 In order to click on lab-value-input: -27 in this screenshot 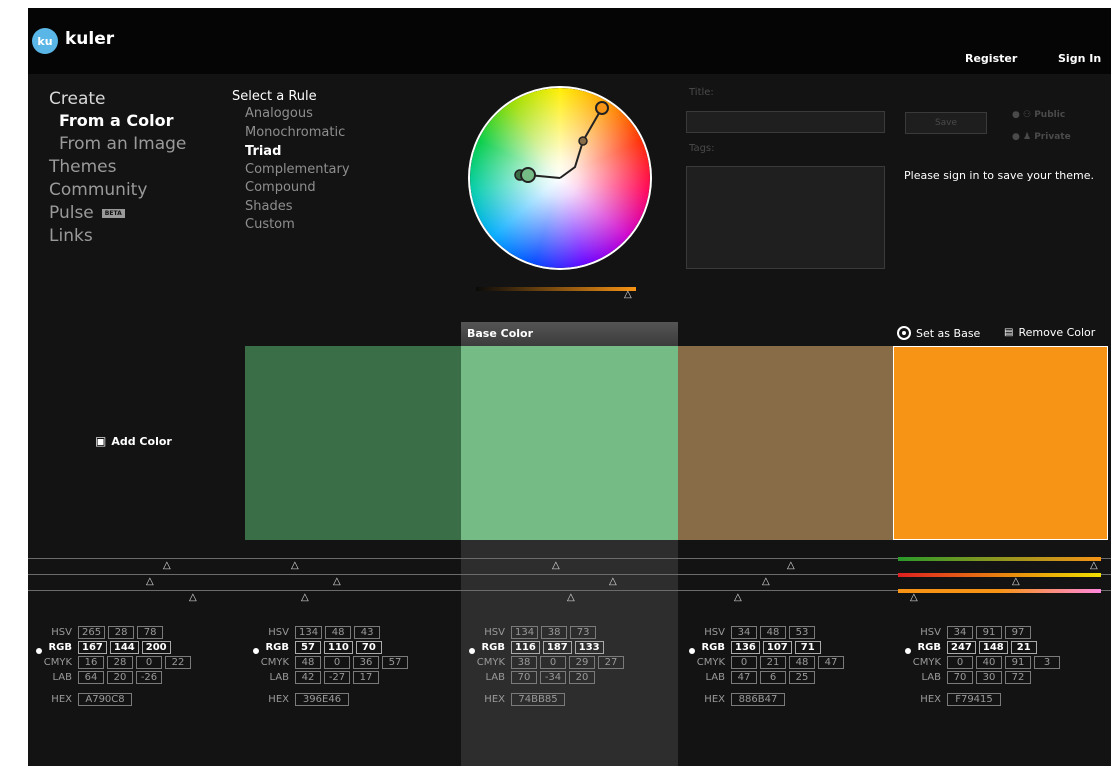, I will do `click(337, 677)`.